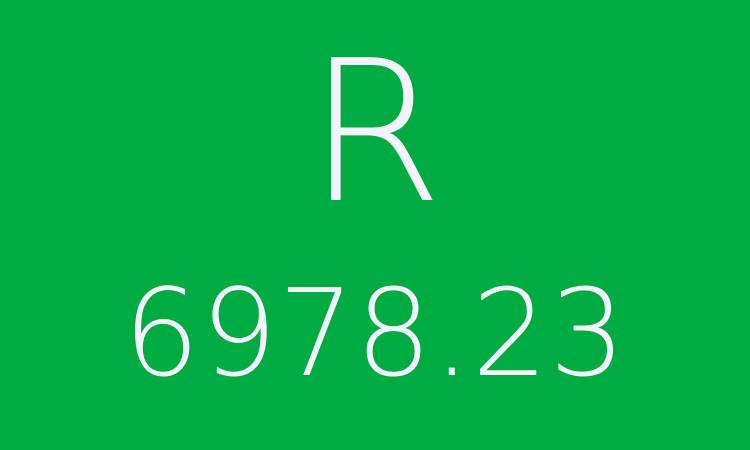  What do you see at coordinates (375, 133) in the screenshot?
I see `currency-symbol: R` at bounding box center [375, 133].